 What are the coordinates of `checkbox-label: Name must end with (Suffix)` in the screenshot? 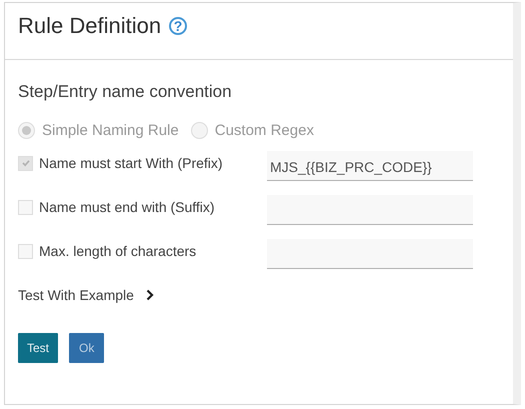 It's located at (127, 207).